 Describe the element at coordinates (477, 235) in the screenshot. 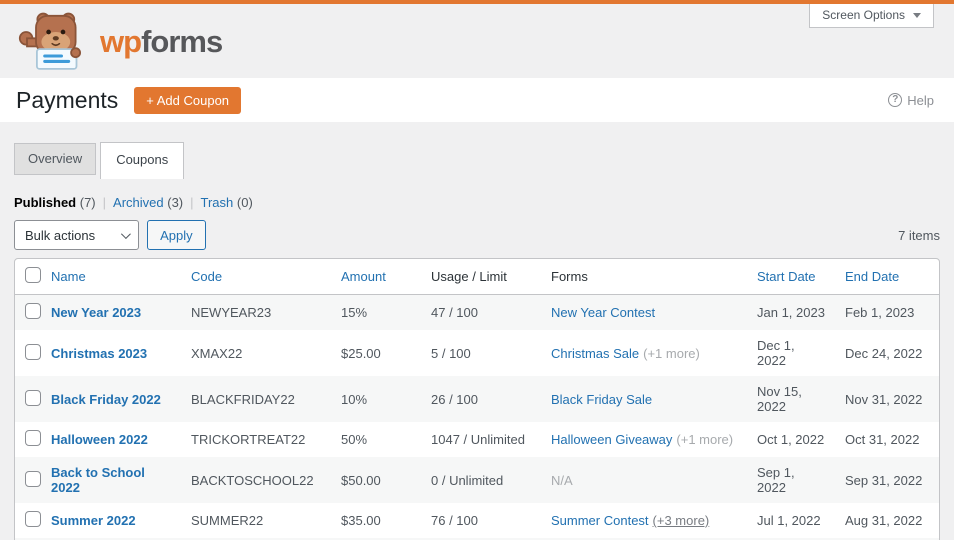

I see `top-toolbar: Bulk actions Apply 7 items` at that location.